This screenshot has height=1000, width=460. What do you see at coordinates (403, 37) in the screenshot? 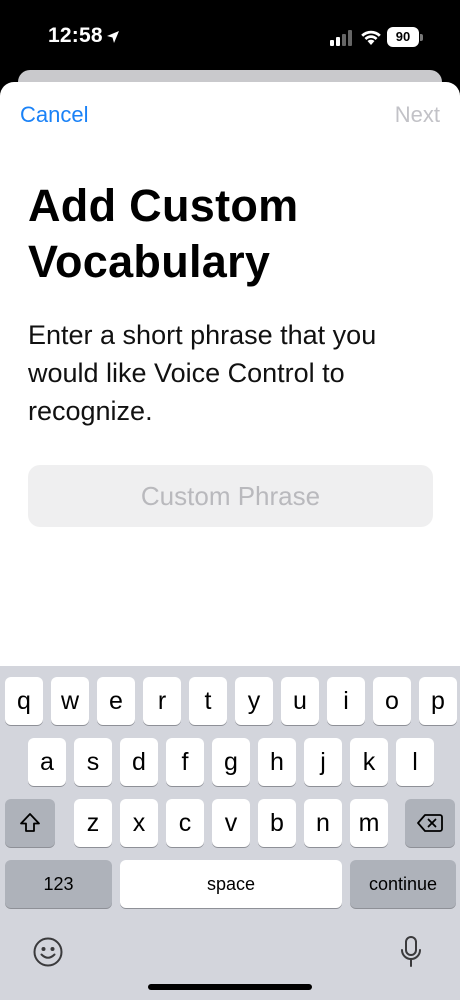
I see `battery-indicator: 90` at bounding box center [403, 37].